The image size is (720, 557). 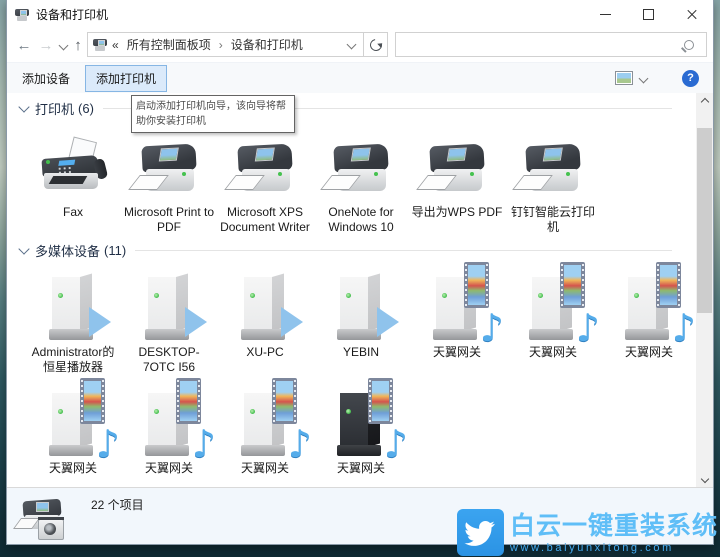 I want to click on scroll-up-button, so click(x=704, y=101).